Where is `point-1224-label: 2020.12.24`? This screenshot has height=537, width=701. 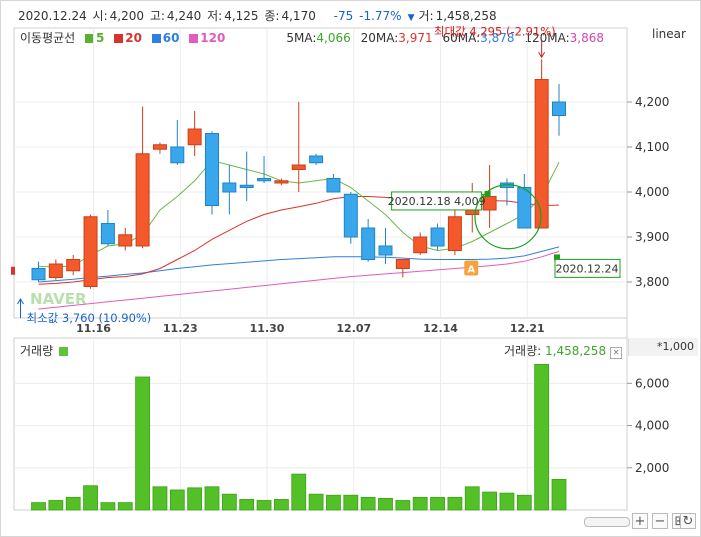 point-1224-label: 2020.12.24 is located at coordinates (587, 268).